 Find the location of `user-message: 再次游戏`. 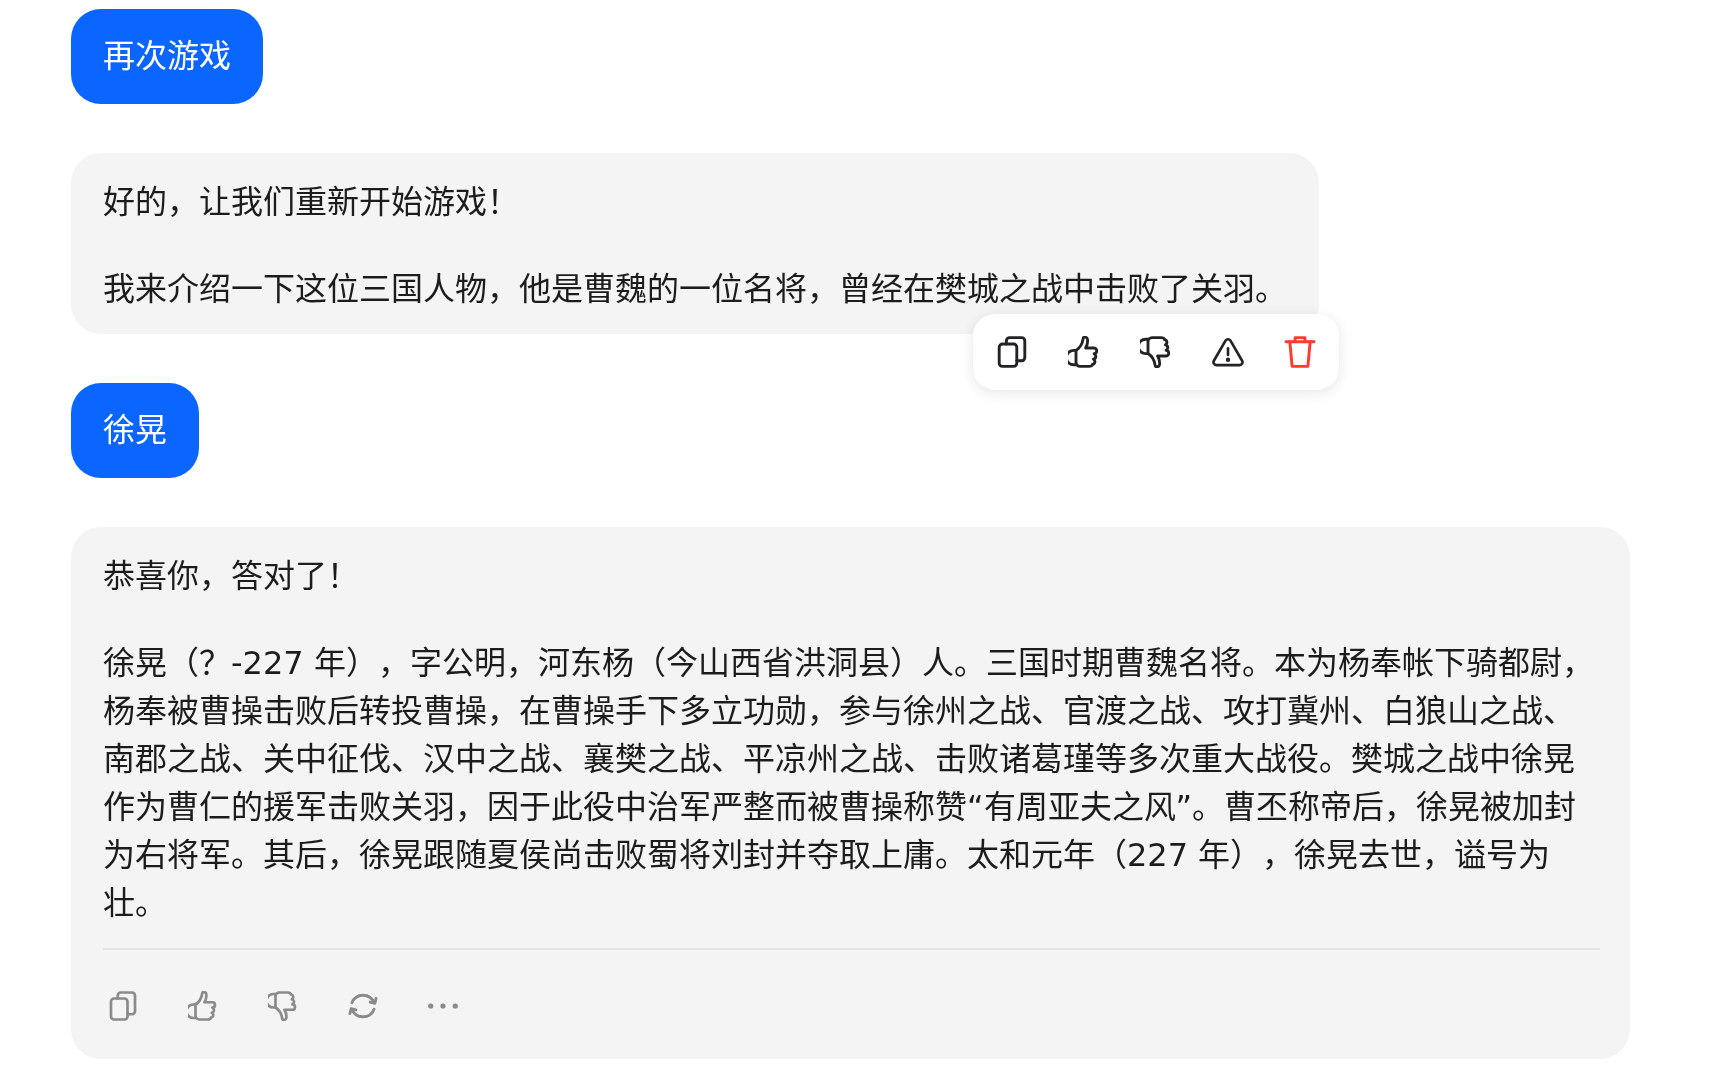

user-message: 再次游戏 is located at coordinates (167, 56).